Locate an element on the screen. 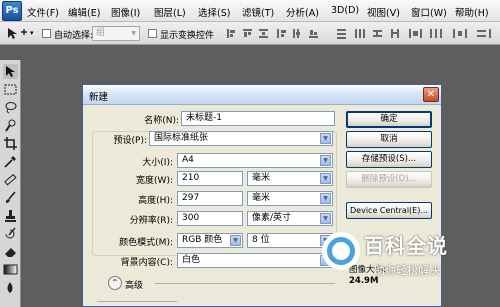  eyedropper-tool-icon is located at coordinates (10, 161).